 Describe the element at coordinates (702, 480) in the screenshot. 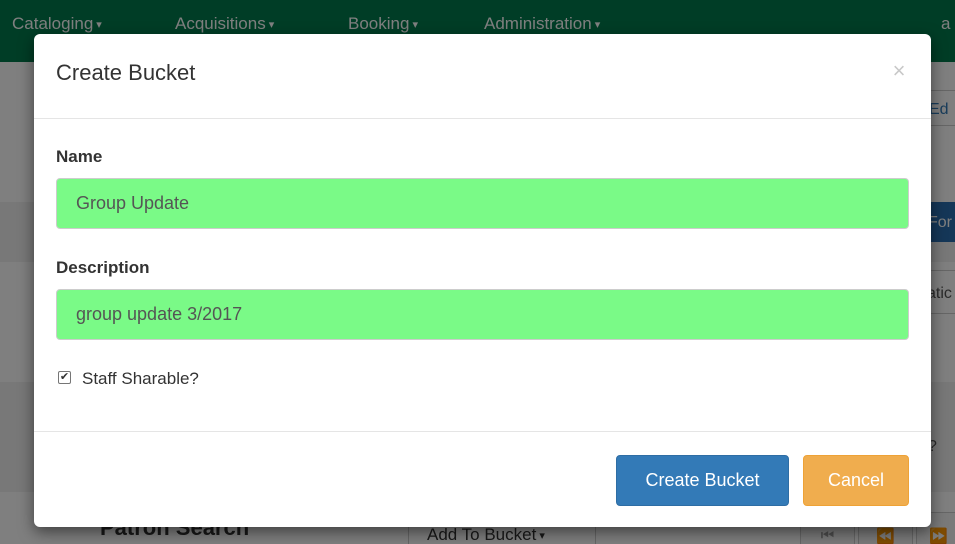

I see `create-bucket-button: Create Bucket` at that location.